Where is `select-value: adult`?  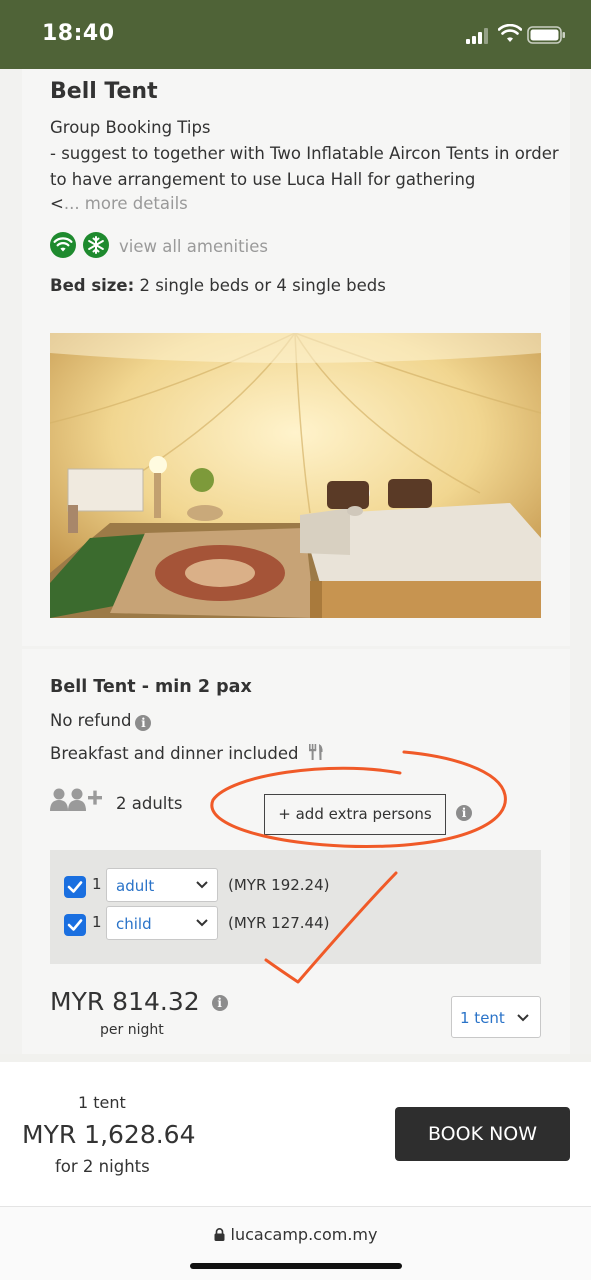 select-value: adult is located at coordinates (135, 886).